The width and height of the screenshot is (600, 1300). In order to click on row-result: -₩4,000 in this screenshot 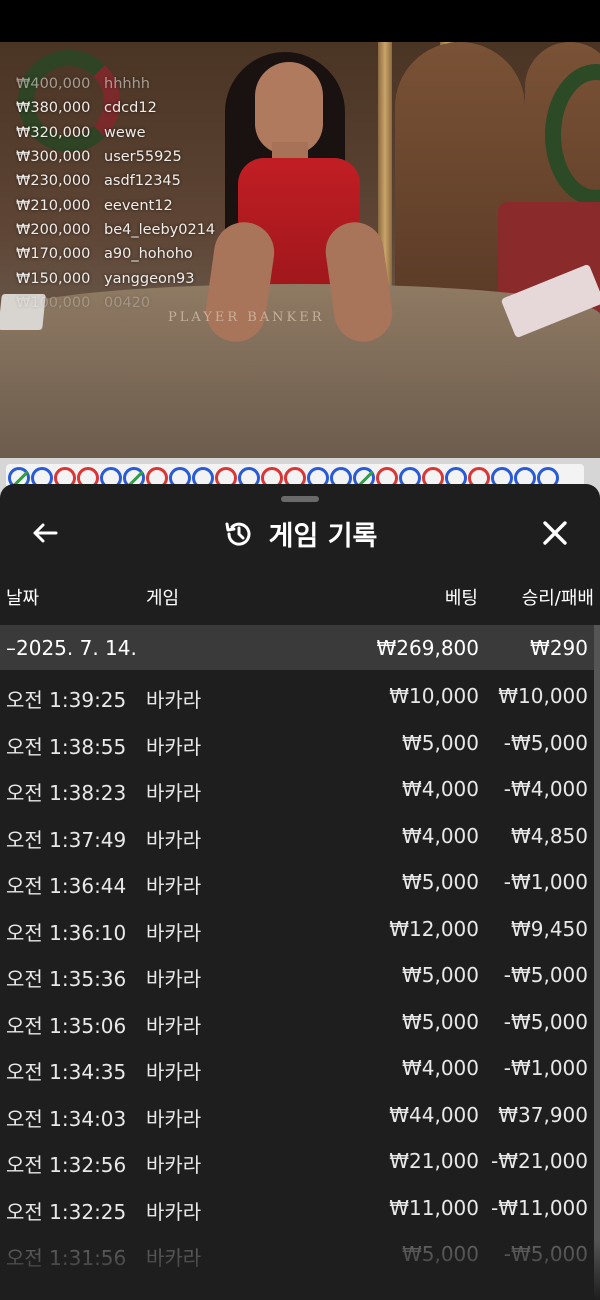, I will do `click(545, 789)`.